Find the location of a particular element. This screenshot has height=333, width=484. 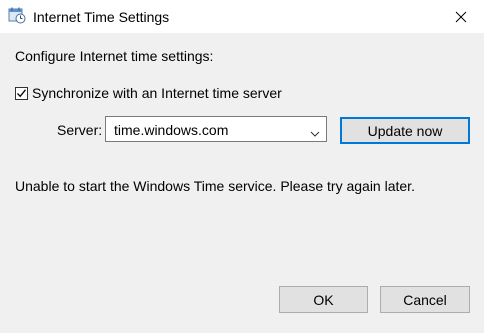

sync-checkbox-label: Synchronize with an Internet time server is located at coordinates (157, 93).